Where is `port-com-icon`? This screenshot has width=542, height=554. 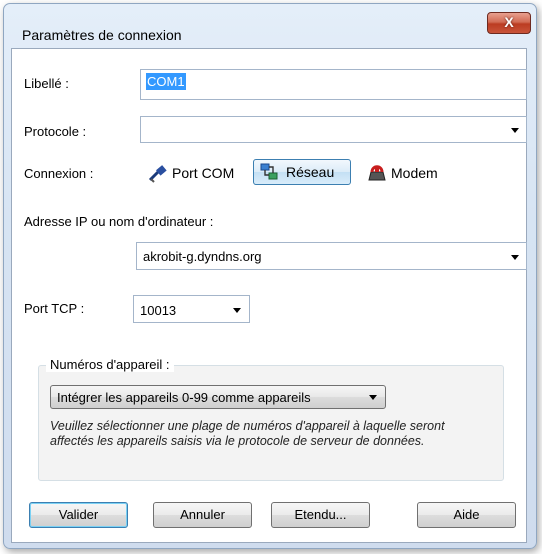 port-com-icon is located at coordinates (158, 173).